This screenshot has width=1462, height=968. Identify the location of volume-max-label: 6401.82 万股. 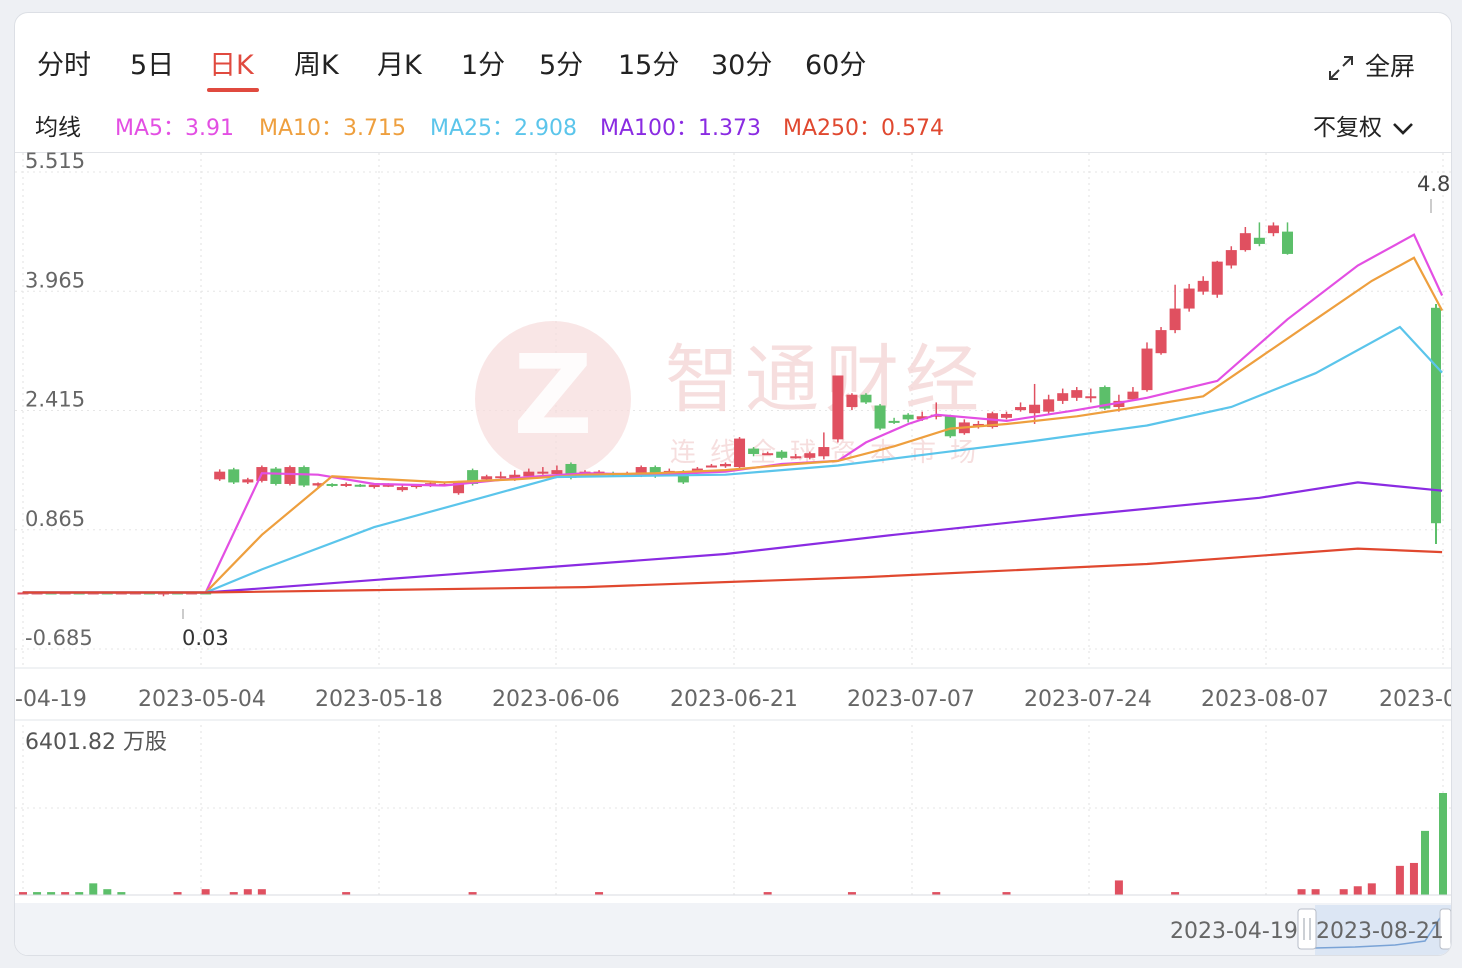
(96, 742).